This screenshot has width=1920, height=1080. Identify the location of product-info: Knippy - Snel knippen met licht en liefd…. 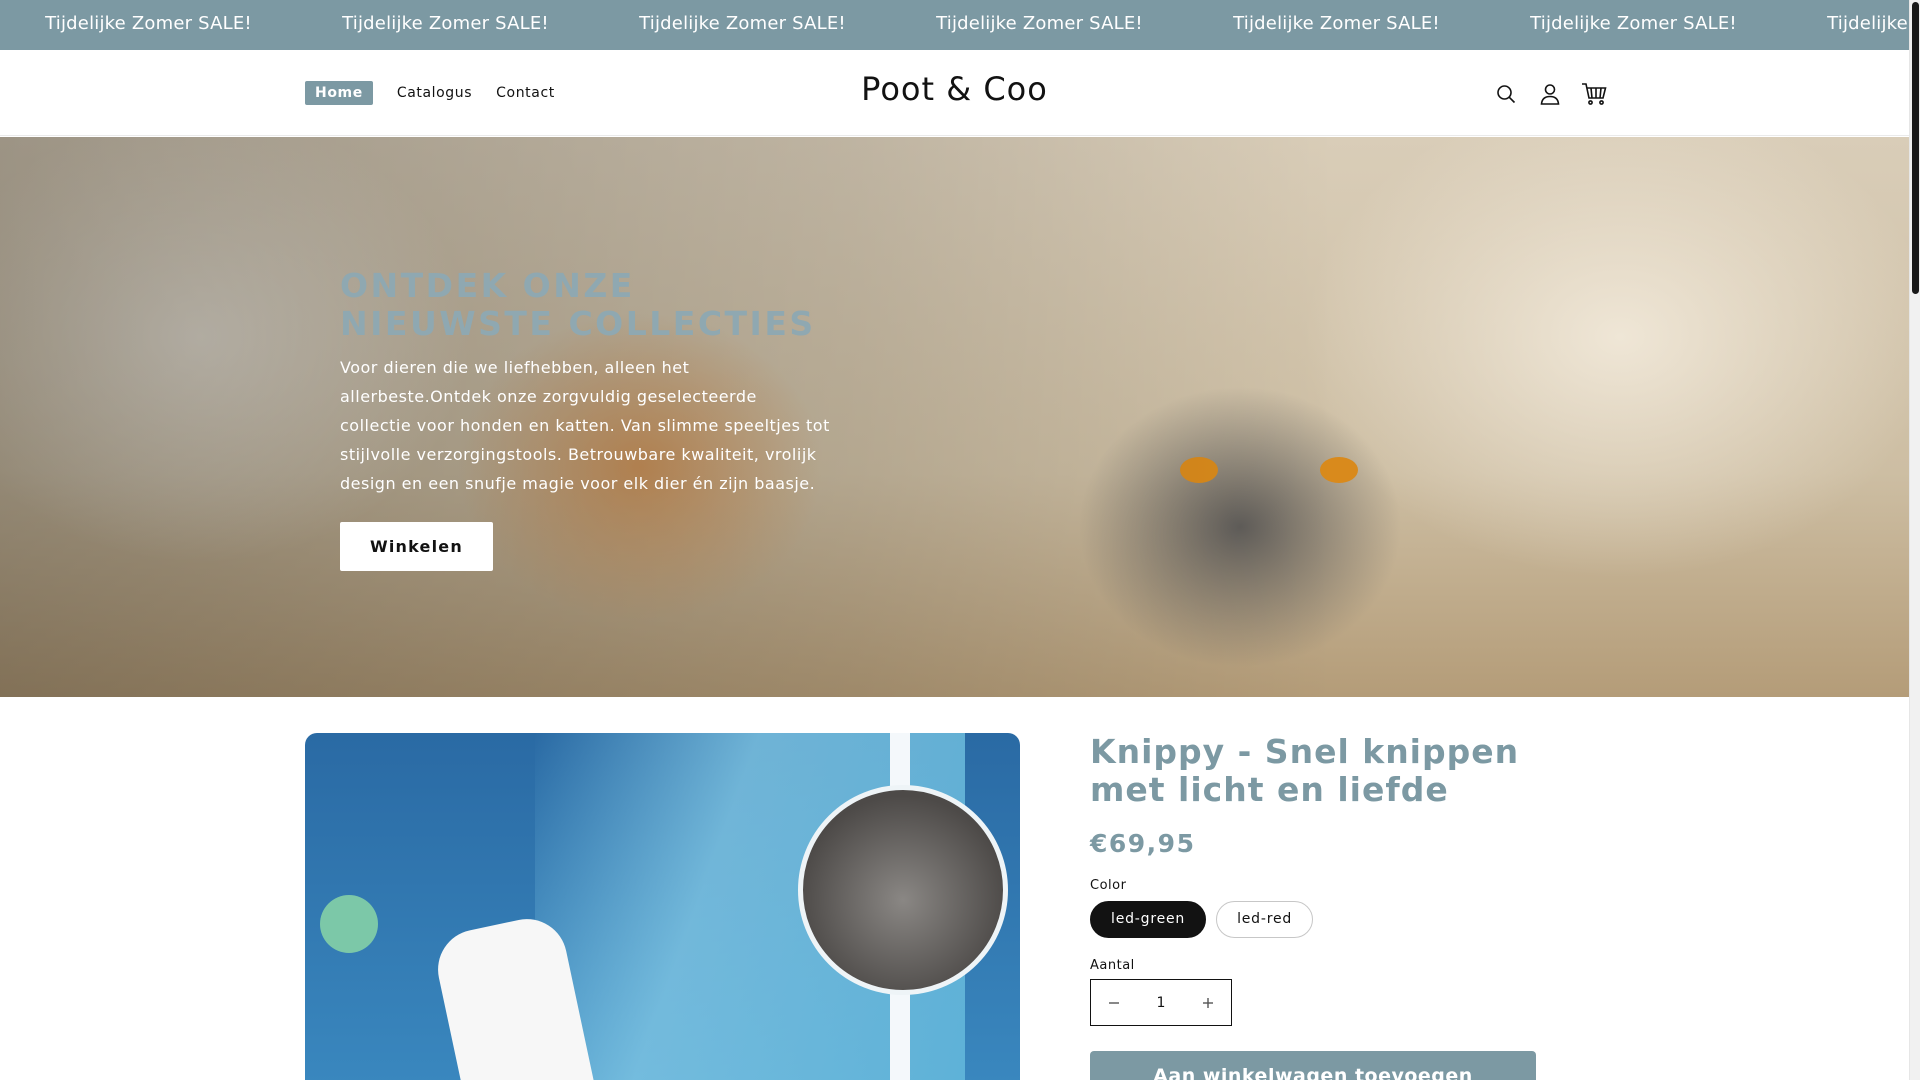
(1313, 906).